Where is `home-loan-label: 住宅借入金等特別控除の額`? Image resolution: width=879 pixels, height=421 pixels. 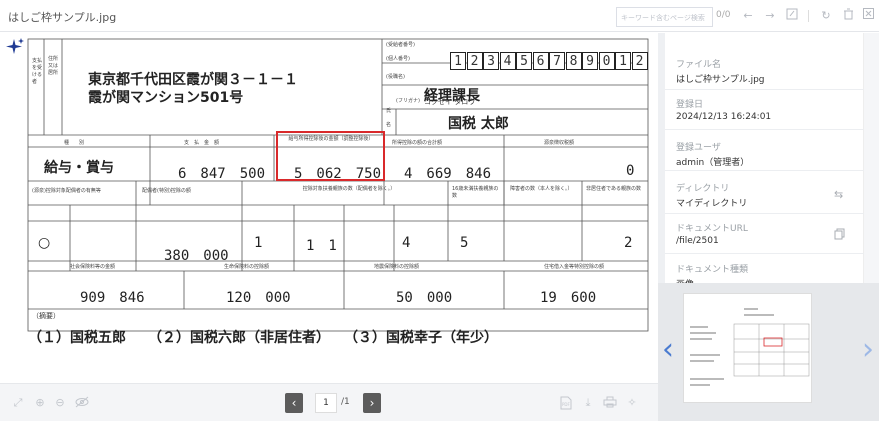 home-loan-label: 住宅借入金等特別控除の額 is located at coordinates (574, 267).